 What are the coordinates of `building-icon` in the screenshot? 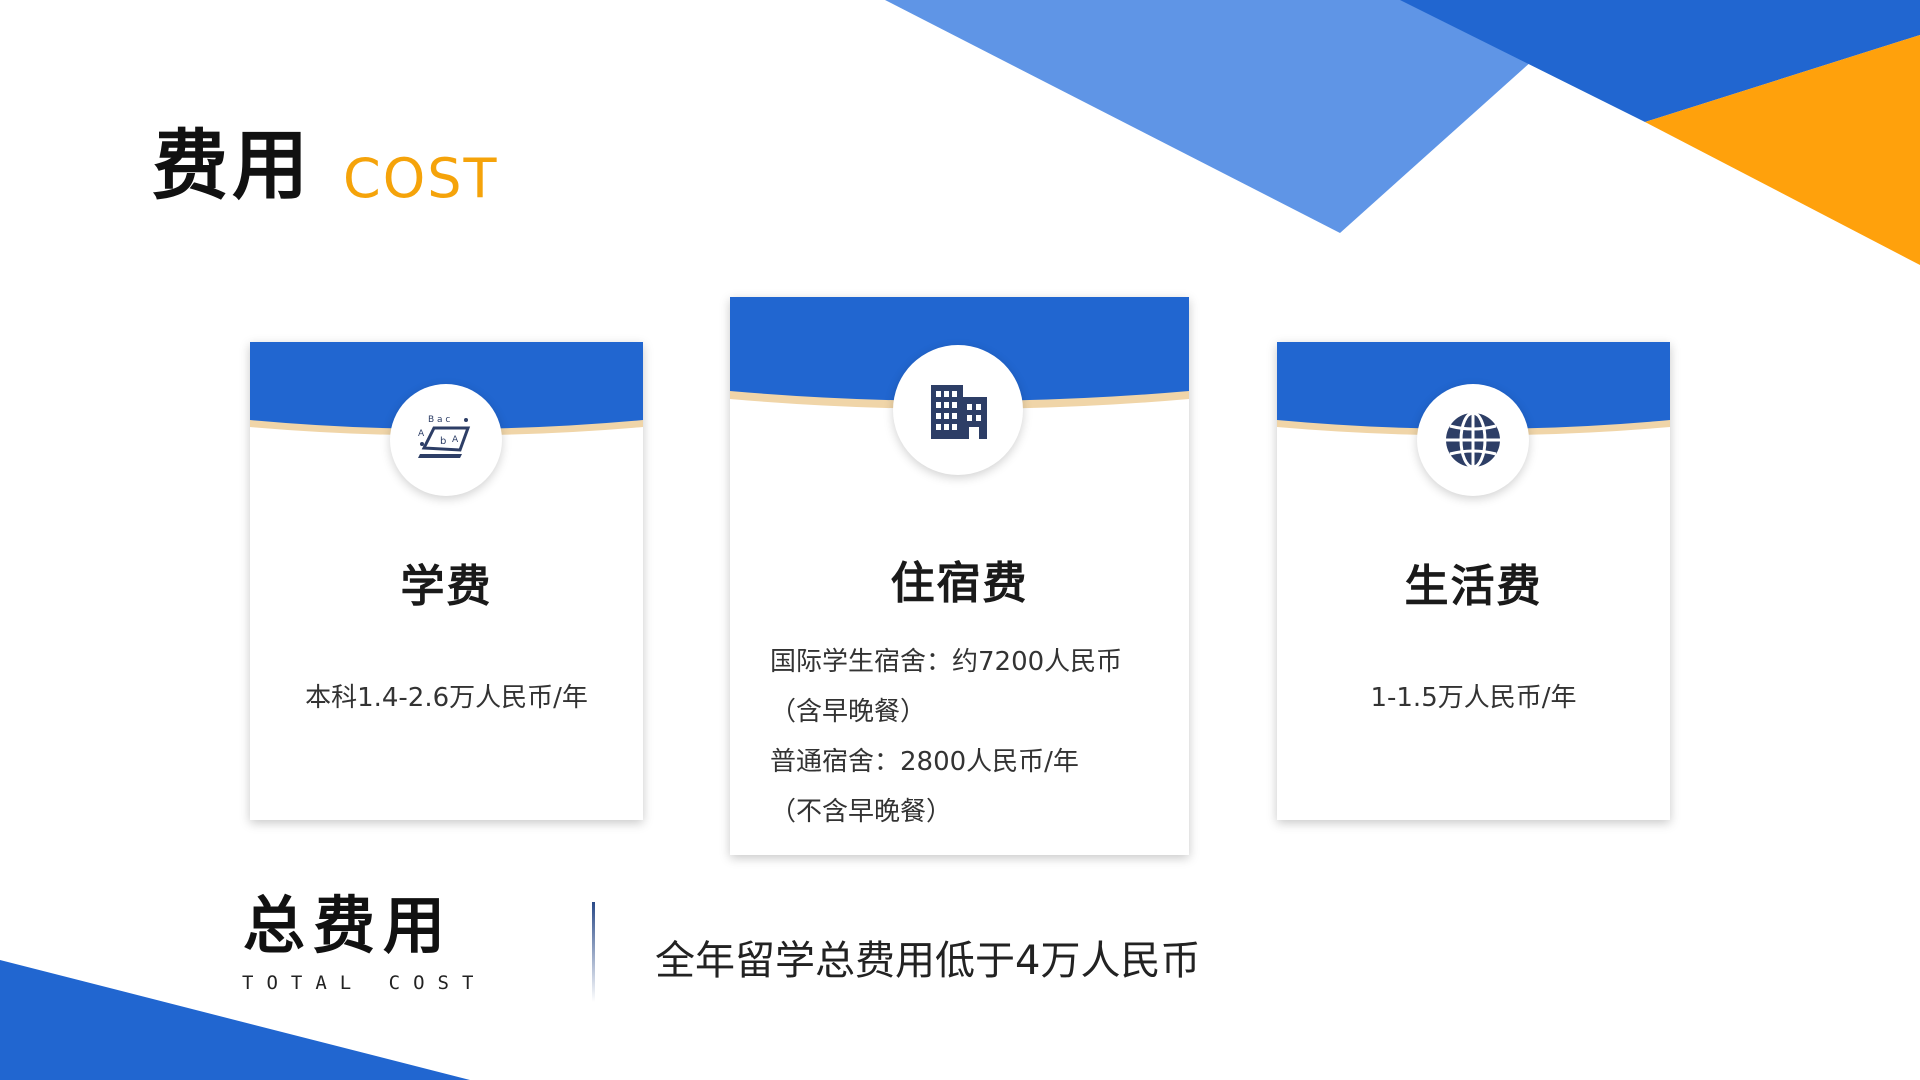 It's located at (959, 412).